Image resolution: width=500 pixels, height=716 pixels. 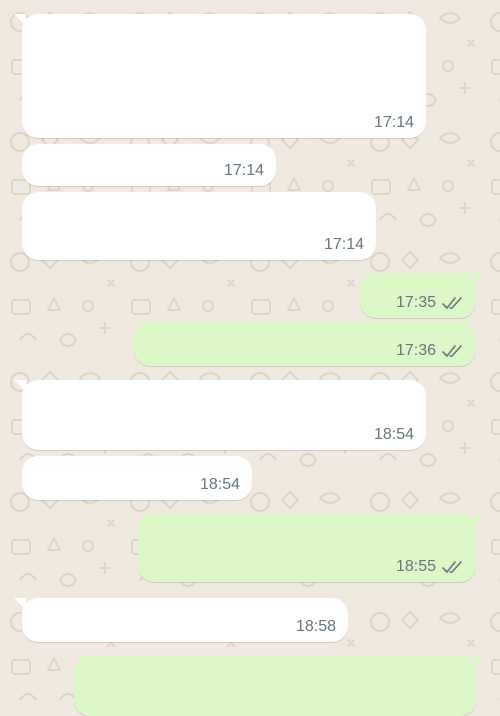 I want to click on outgoing-message-bubble: 17:35, so click(x=422, y=295).